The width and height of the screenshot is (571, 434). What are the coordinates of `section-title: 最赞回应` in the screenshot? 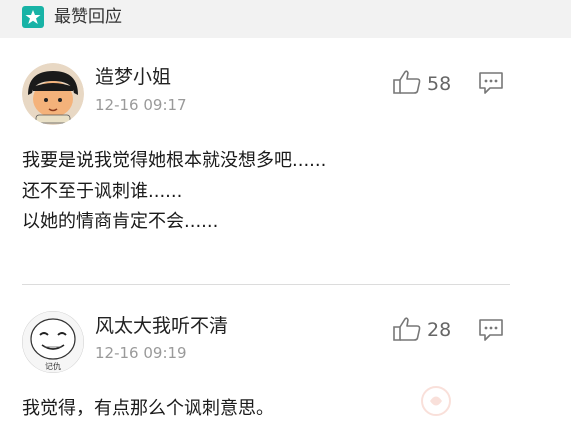 It's located at (88, 17).